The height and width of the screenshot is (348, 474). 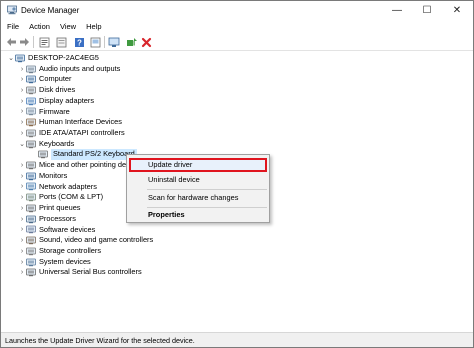 What do you see at coordinates (31, 229) in the screenshot?
I see `software-device-icon` at bounding box center [31, 229].